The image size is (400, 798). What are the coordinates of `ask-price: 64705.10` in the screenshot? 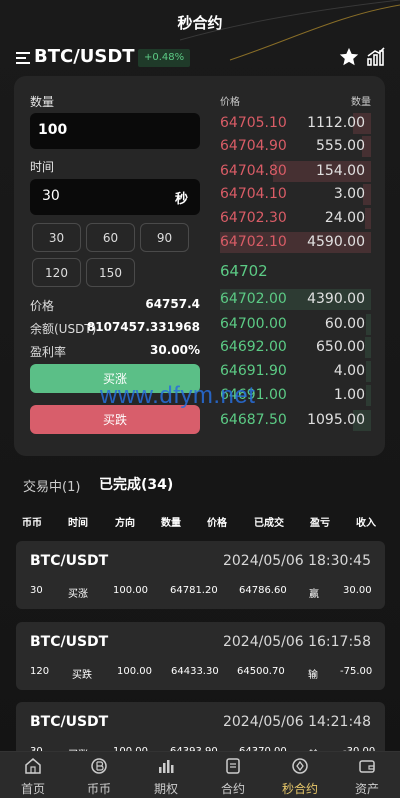 It's located at (253, 123).